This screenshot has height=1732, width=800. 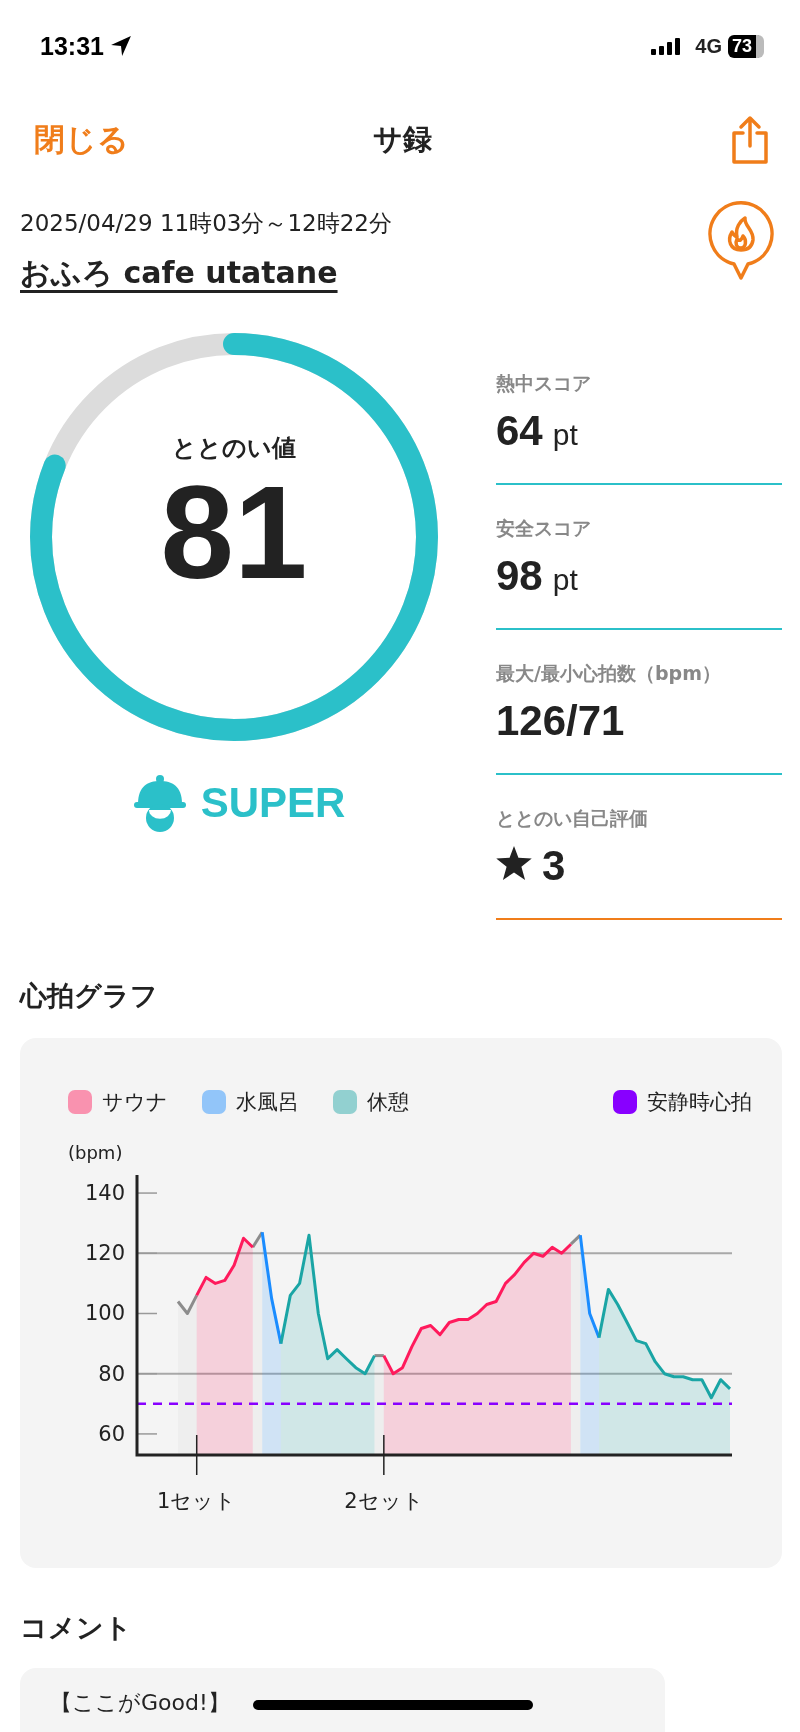 I want to click on y-tick-label: 100, so click(x=104, y=1313).